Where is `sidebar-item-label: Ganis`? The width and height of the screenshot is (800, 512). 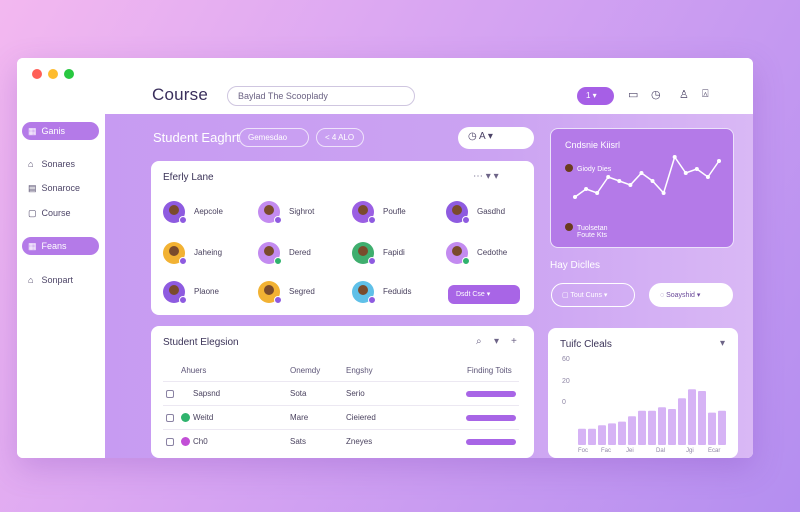
sidebar-item-label: Ganis is located at coordinates (53, 131).